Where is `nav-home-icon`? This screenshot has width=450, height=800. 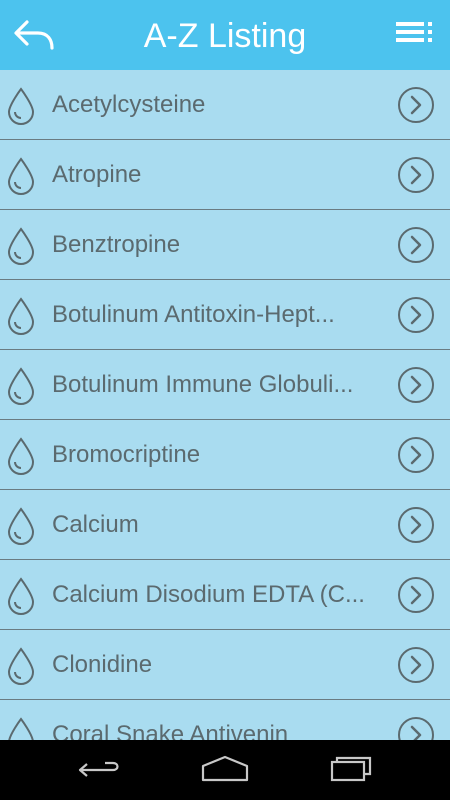 nav-home-icon is located at coordinates (225, 768).